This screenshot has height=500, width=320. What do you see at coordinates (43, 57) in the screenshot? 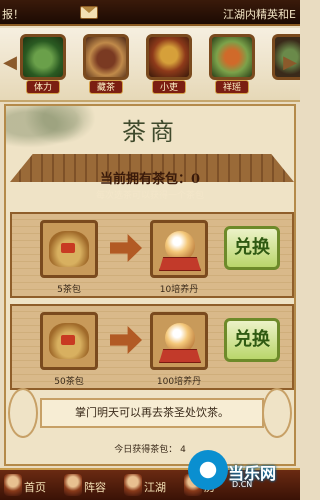
I see `stamina-icon` at bounding box center [43, 57].